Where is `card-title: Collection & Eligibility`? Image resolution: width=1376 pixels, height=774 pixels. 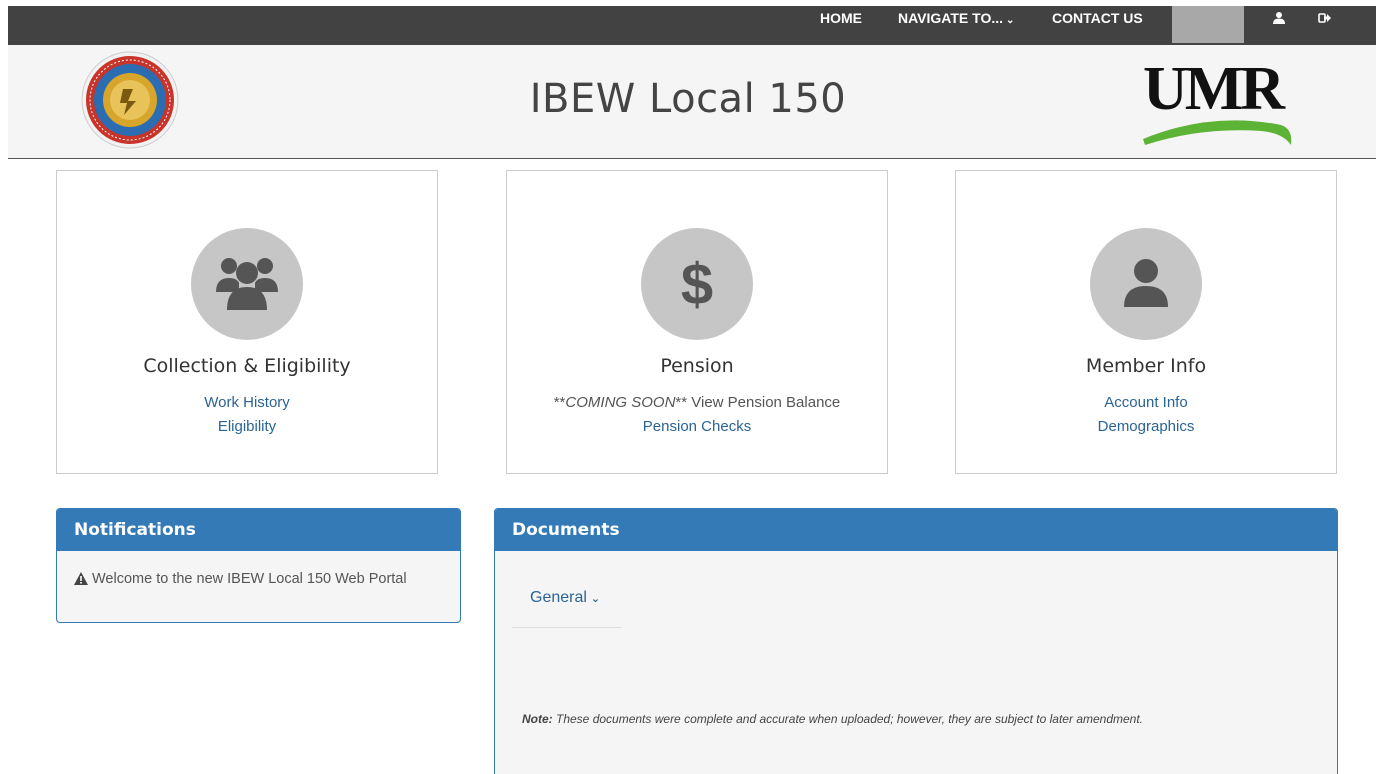
card-title: Collection & Eligibility is located at coordinates (247, 366).